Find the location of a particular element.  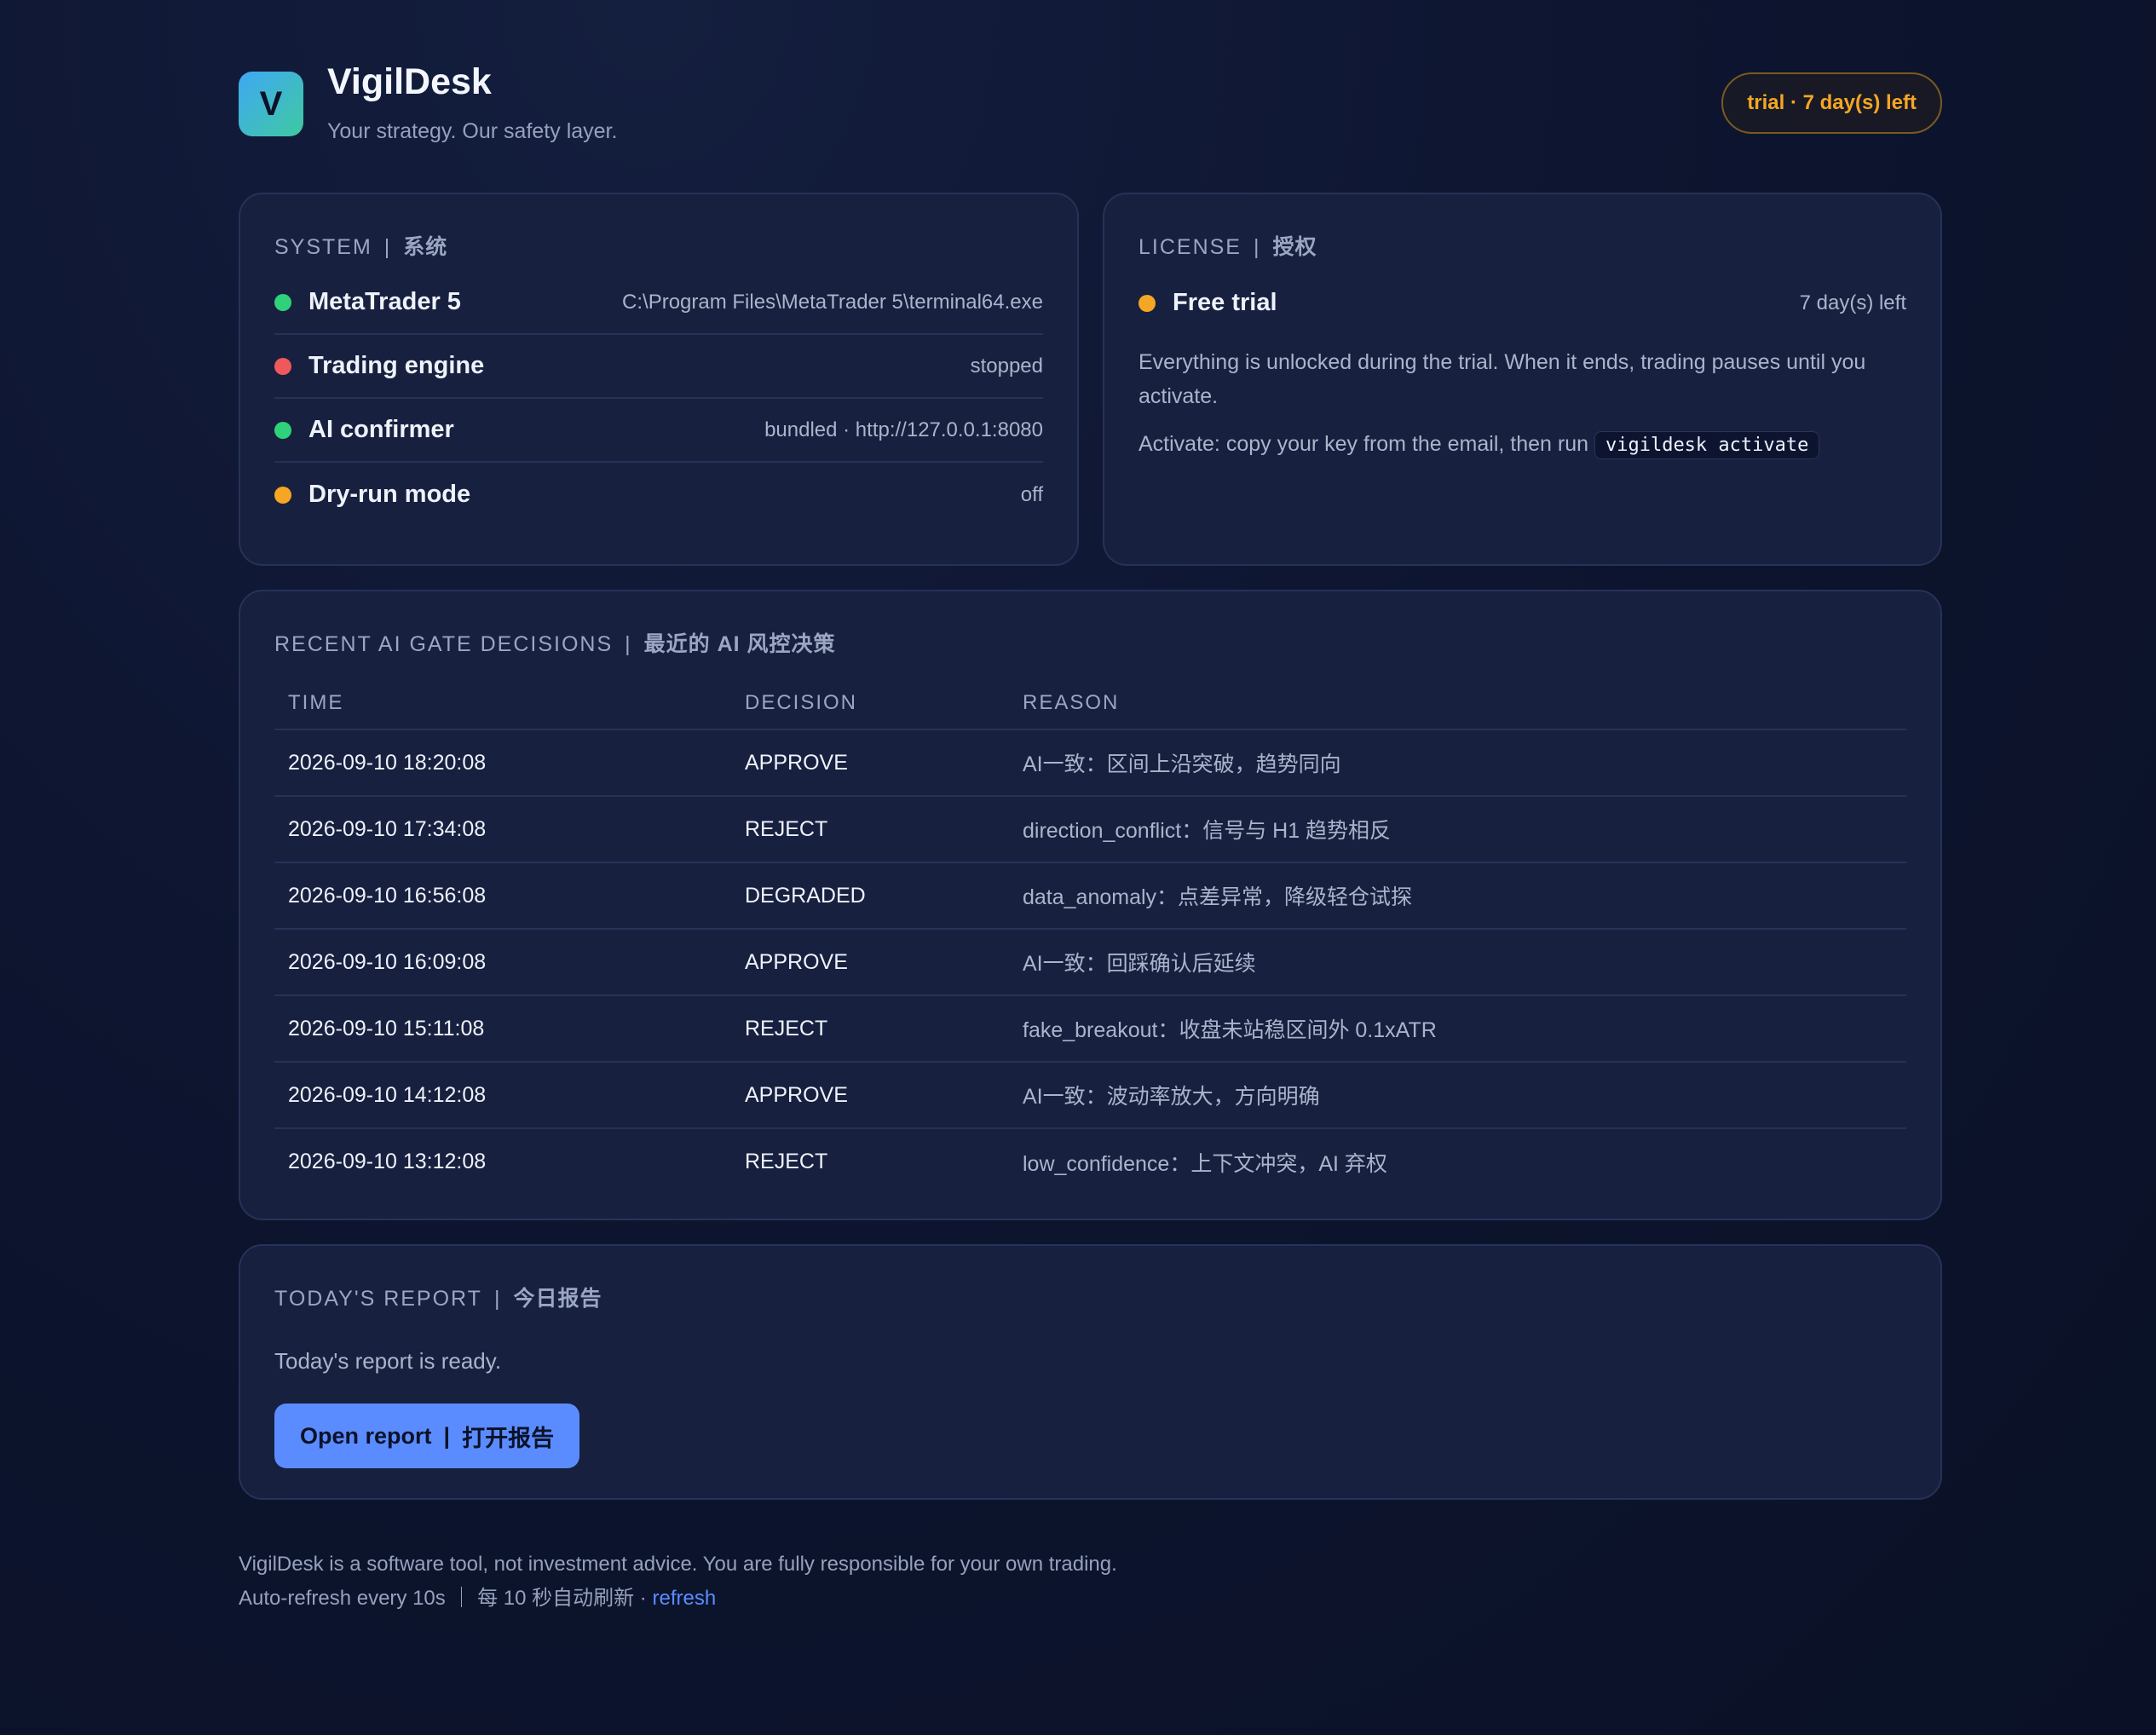

decisions-title-en: RECENT AI GATE DECISIONS is located at coordinates (444, 644).